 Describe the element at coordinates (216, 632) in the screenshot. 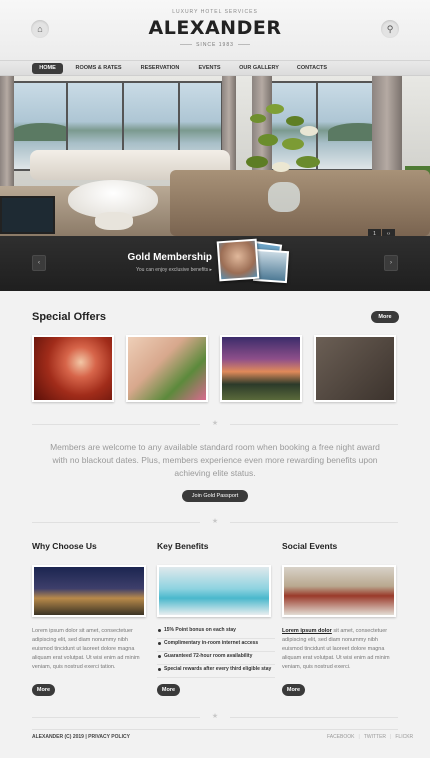

I see `list-item: 15% Point bonus on each stay` at that location.